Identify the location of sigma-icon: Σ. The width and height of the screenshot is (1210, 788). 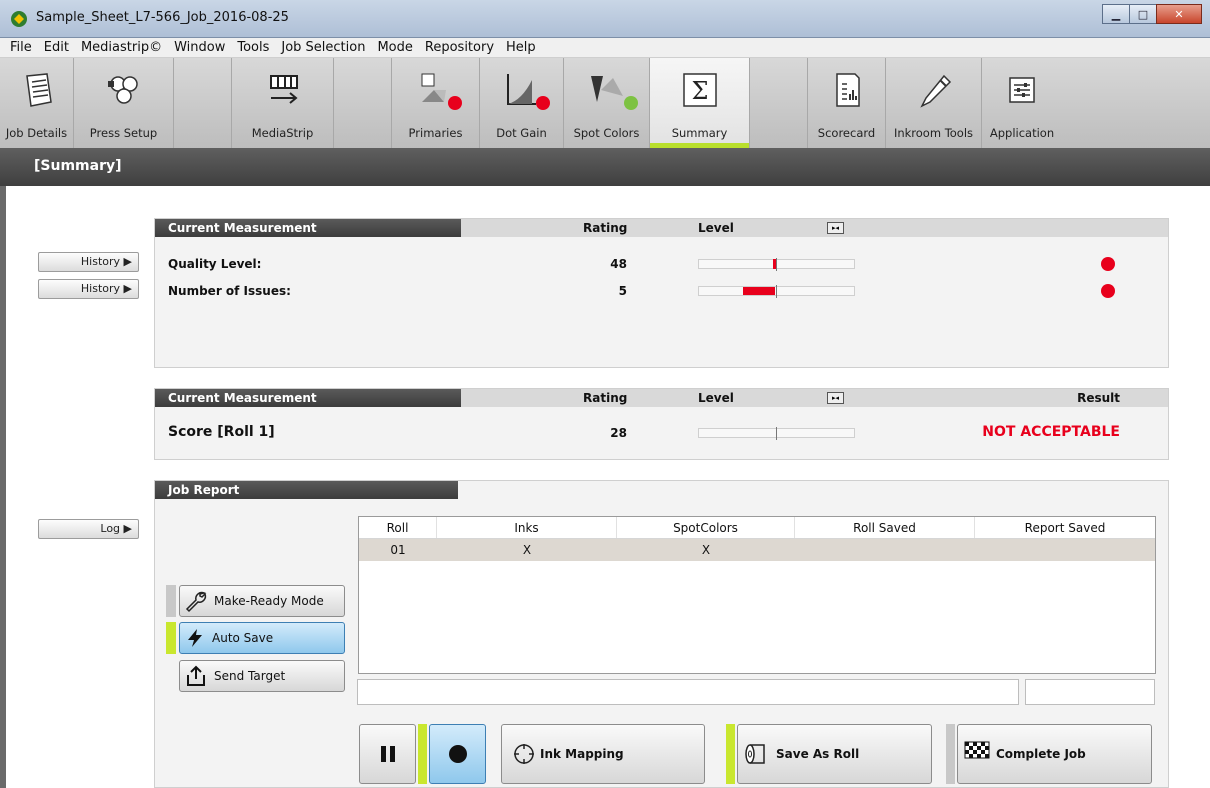
(699, 90).